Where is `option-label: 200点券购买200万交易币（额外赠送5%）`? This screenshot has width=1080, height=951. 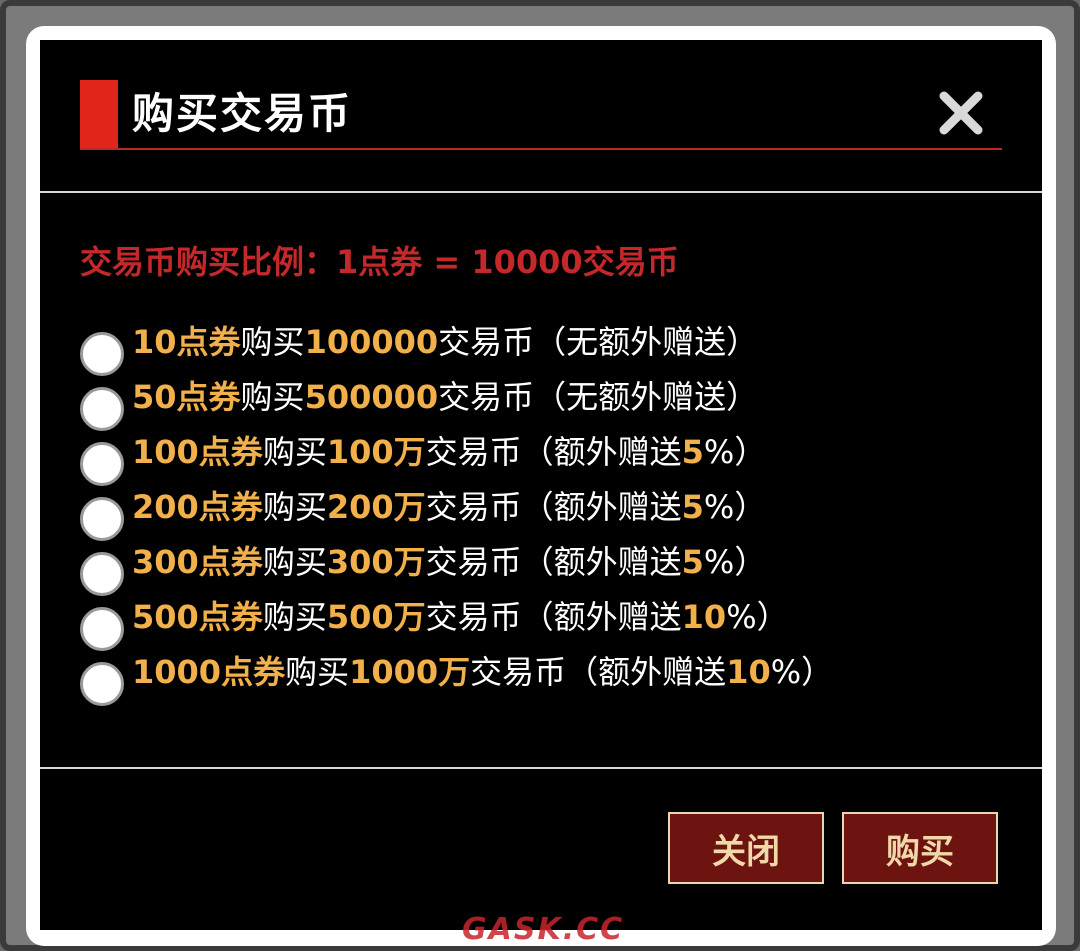 option-label: 200点券购买200万交易币（额外赠送5%） is located at coordinates (449, 507).